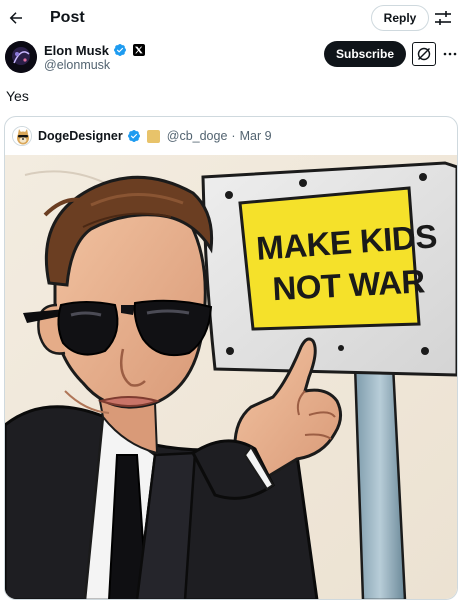 The width and height of the screenshot is (462, 602). I want to click on affiliate-badge-icon, so click(153, 136).